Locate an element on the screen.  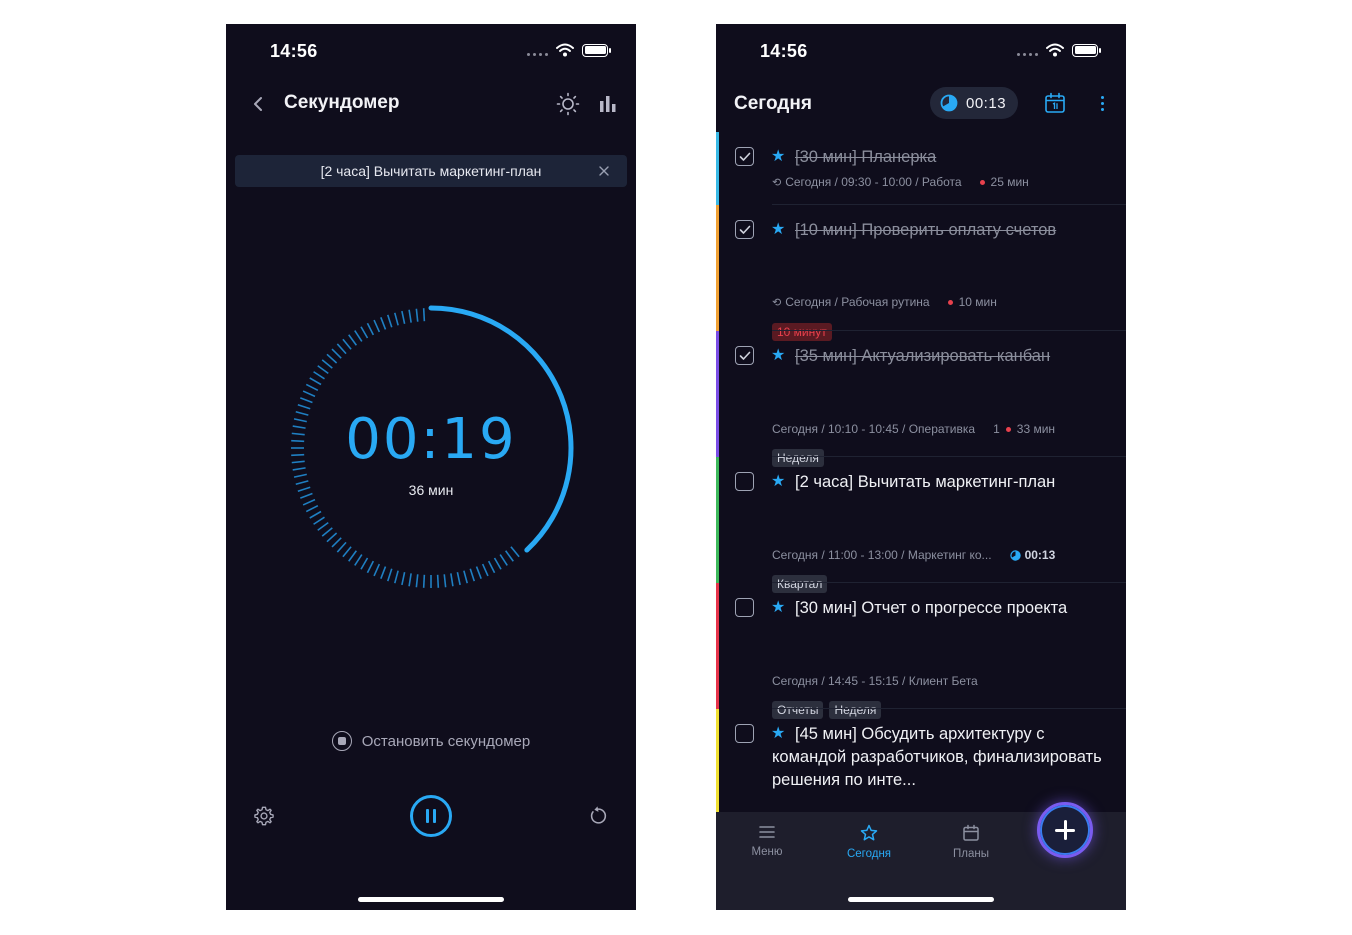
sun-icon is located at coordinates (568, 104).